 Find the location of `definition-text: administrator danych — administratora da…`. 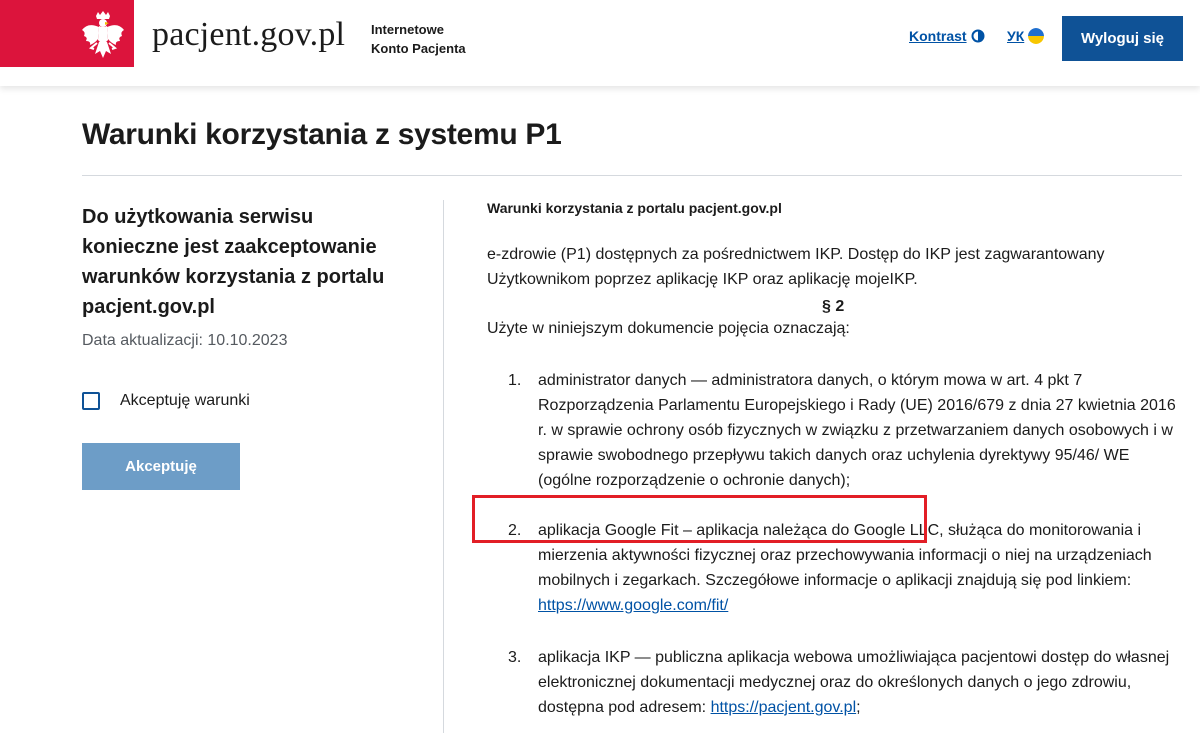

definition-text: administrator danych — administratora da… is located at coordinates (857, 430).